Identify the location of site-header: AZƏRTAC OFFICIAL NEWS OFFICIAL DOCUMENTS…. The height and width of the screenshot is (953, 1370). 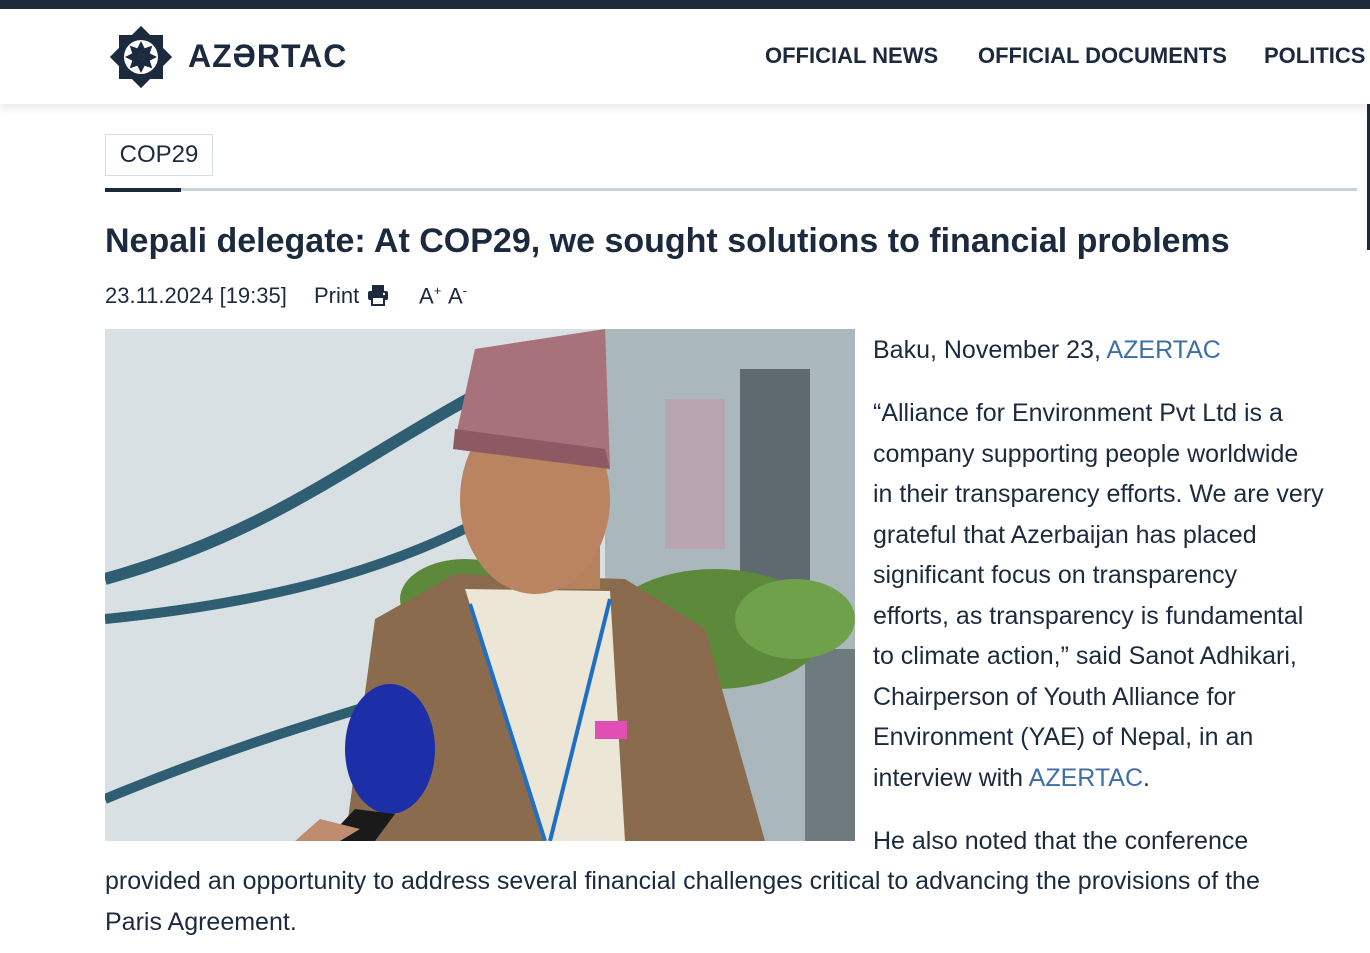
(685, 56).